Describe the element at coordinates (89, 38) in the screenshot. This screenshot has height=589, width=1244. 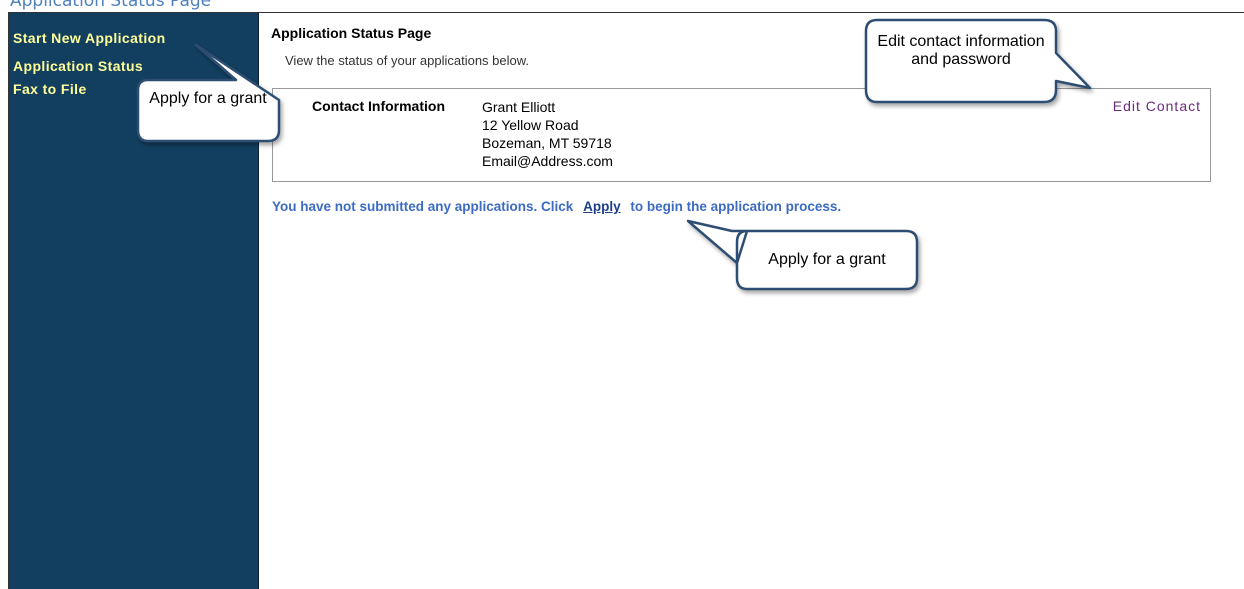
I see `sidebar-item-start-new-application: Start New Application` at that location.